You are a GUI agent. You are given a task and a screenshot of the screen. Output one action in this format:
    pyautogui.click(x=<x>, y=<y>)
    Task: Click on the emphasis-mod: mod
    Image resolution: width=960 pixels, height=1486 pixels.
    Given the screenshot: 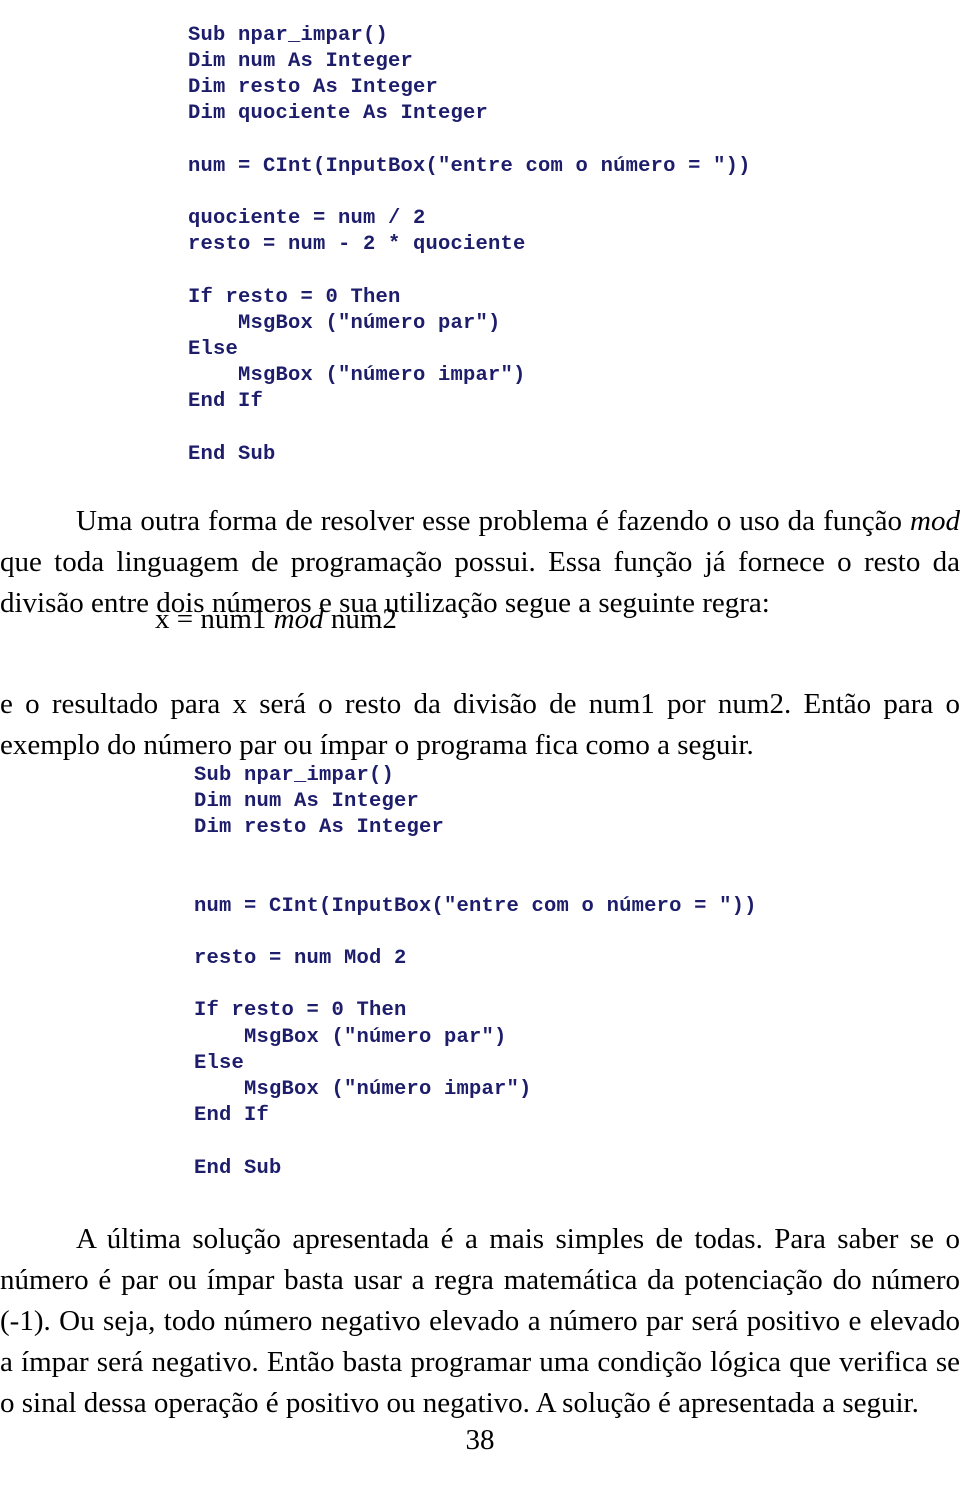 What is the action you would take?
    pyautogui.click(x=935, y=521)
    